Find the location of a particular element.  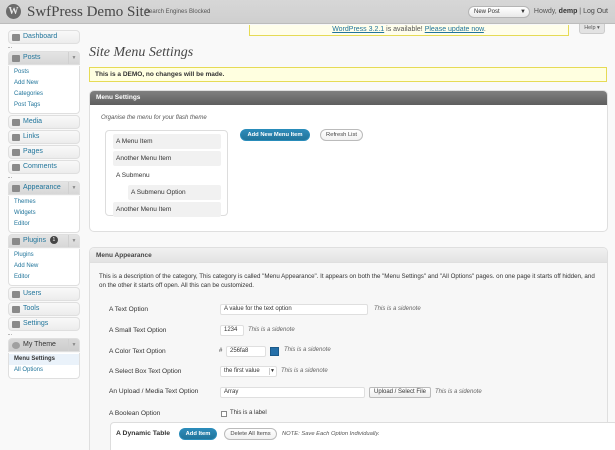

dashboard-icon is located at coordinates (16, 37).